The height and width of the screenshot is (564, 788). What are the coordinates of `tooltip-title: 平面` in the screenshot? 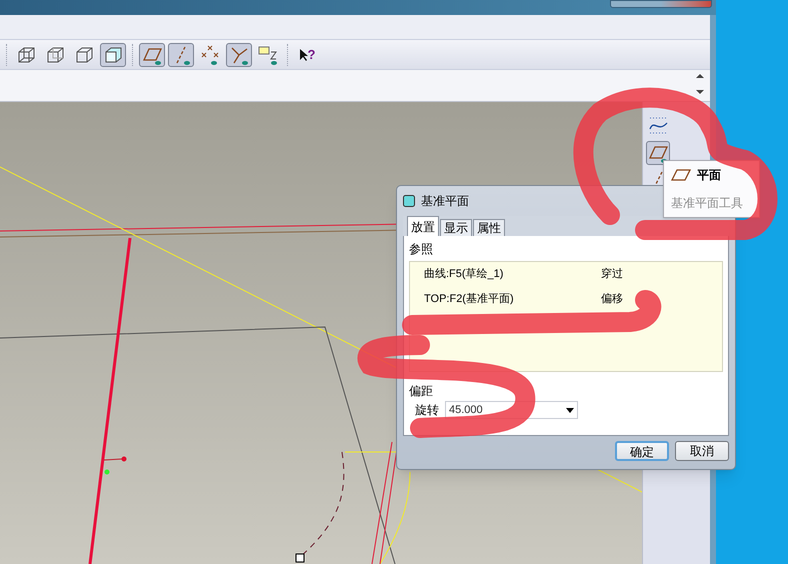 It's located at (709, 175).